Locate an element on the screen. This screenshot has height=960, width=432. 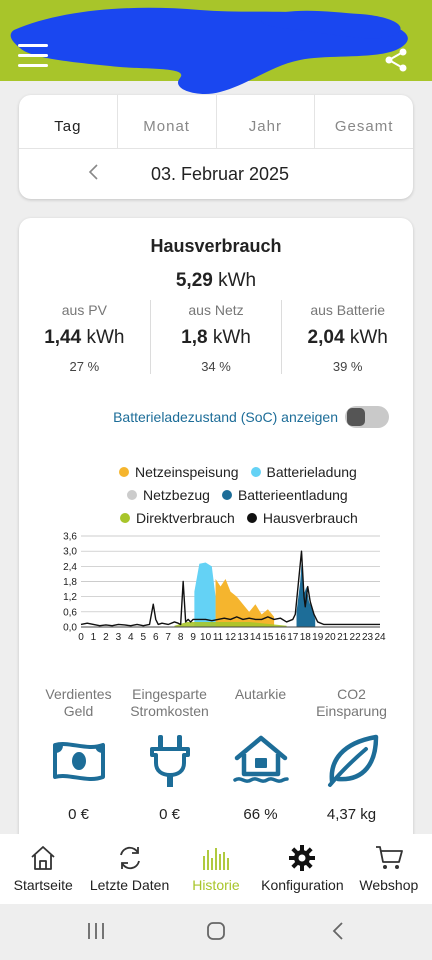
source-battery: aus Batterie 2,04 kWh 39 % is located at coordinates (347, 337).